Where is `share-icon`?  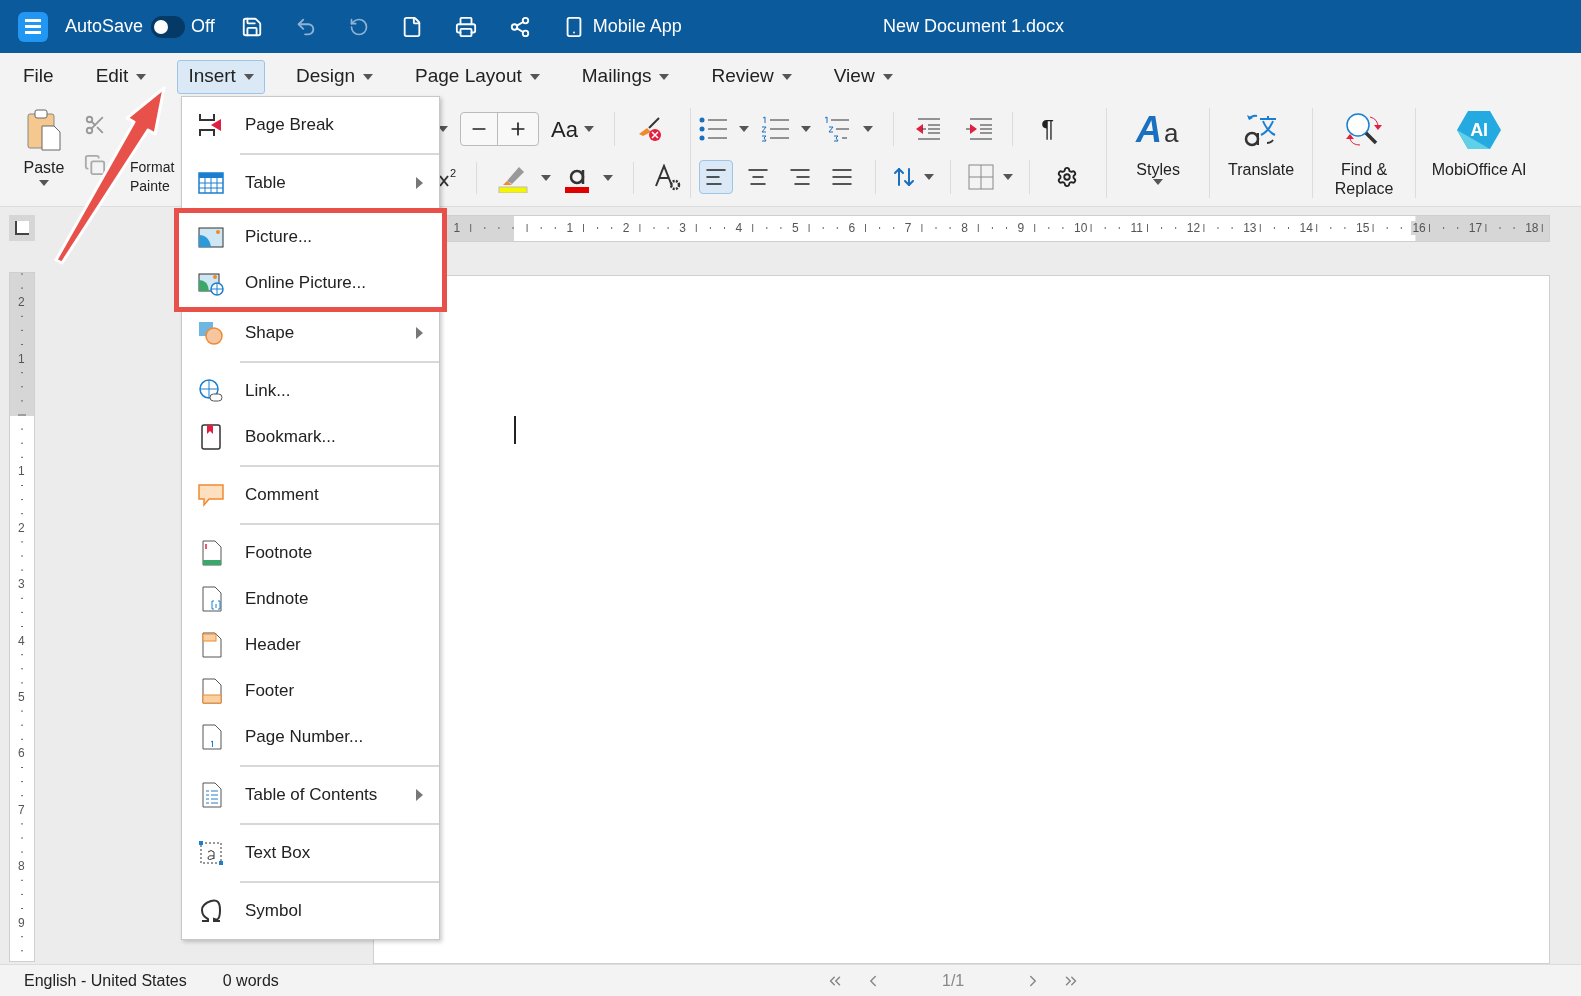
share-icon is located at coordinates (519, 26).